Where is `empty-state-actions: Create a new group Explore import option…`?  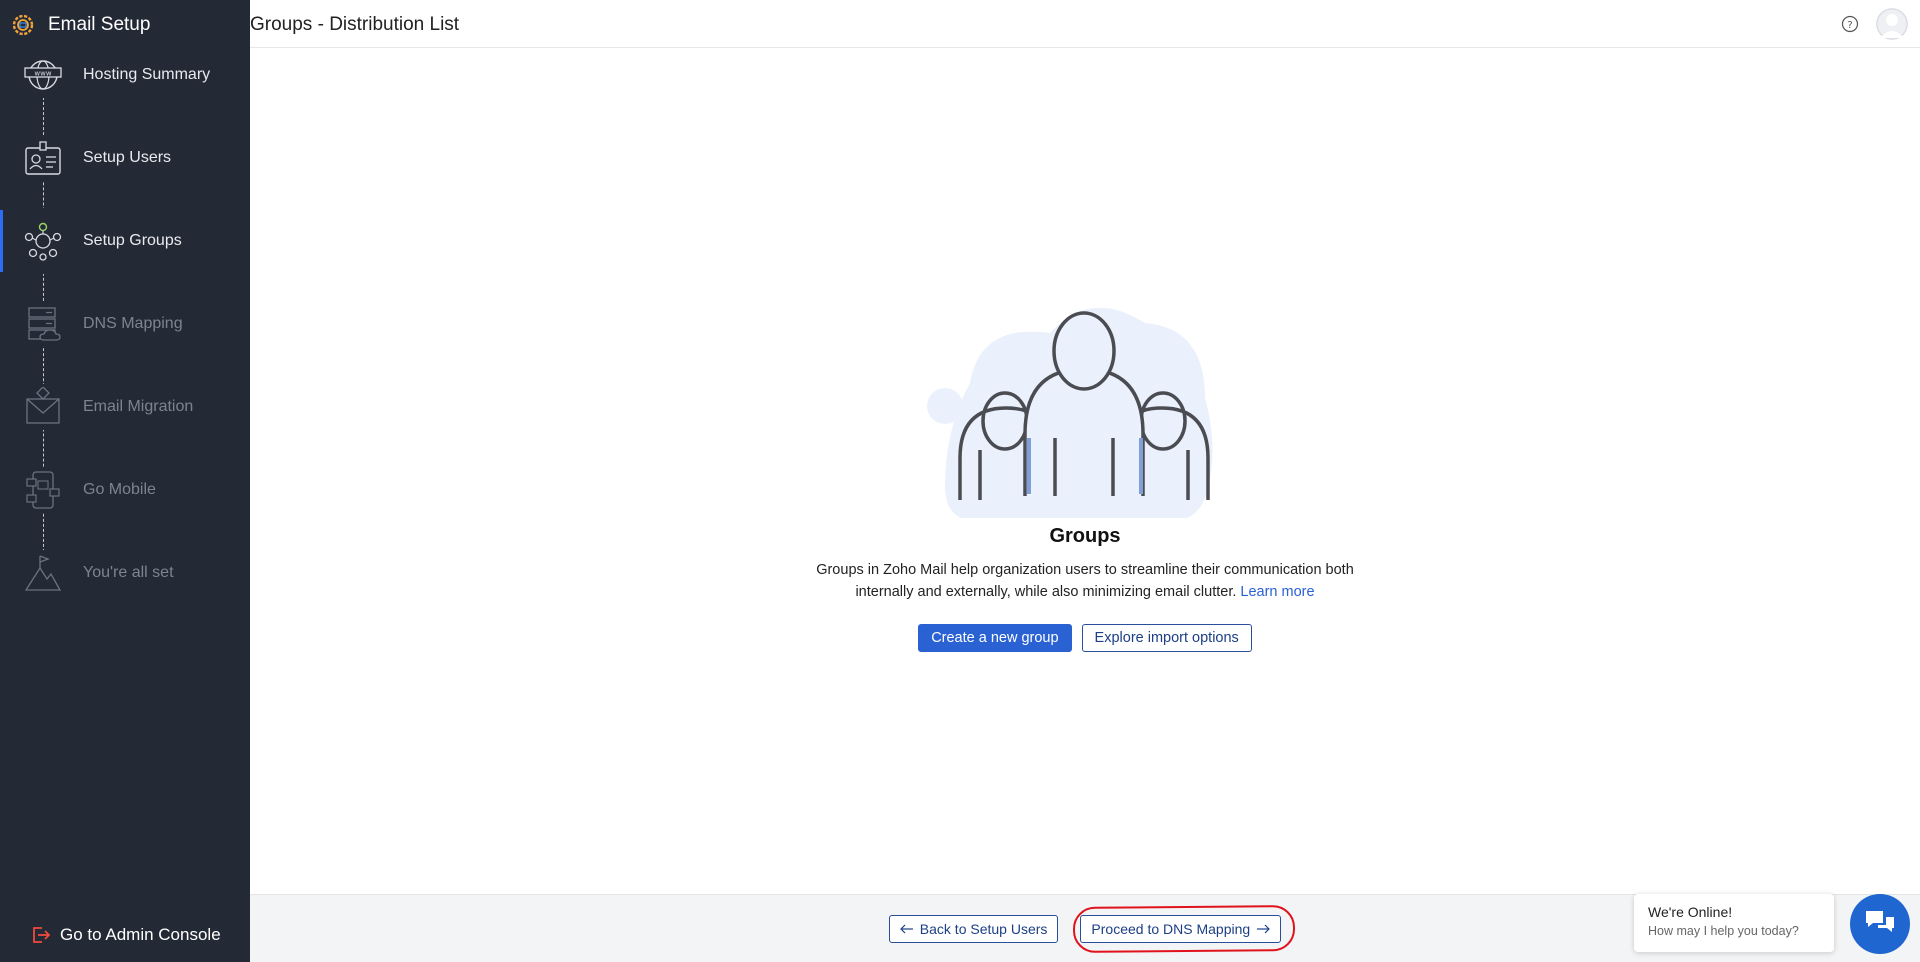 empty-state-actions: Create a new group Explore import option… is located at coordinates (1085, 638).